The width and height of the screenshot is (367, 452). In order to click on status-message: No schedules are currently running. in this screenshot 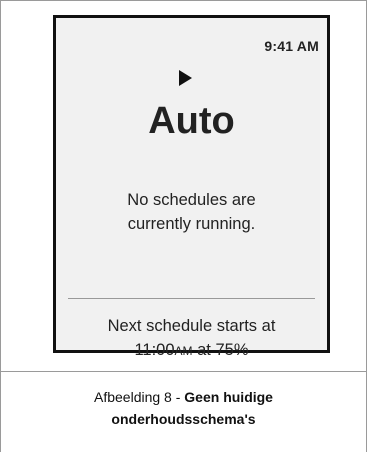, I will do `click(191, 212)`.